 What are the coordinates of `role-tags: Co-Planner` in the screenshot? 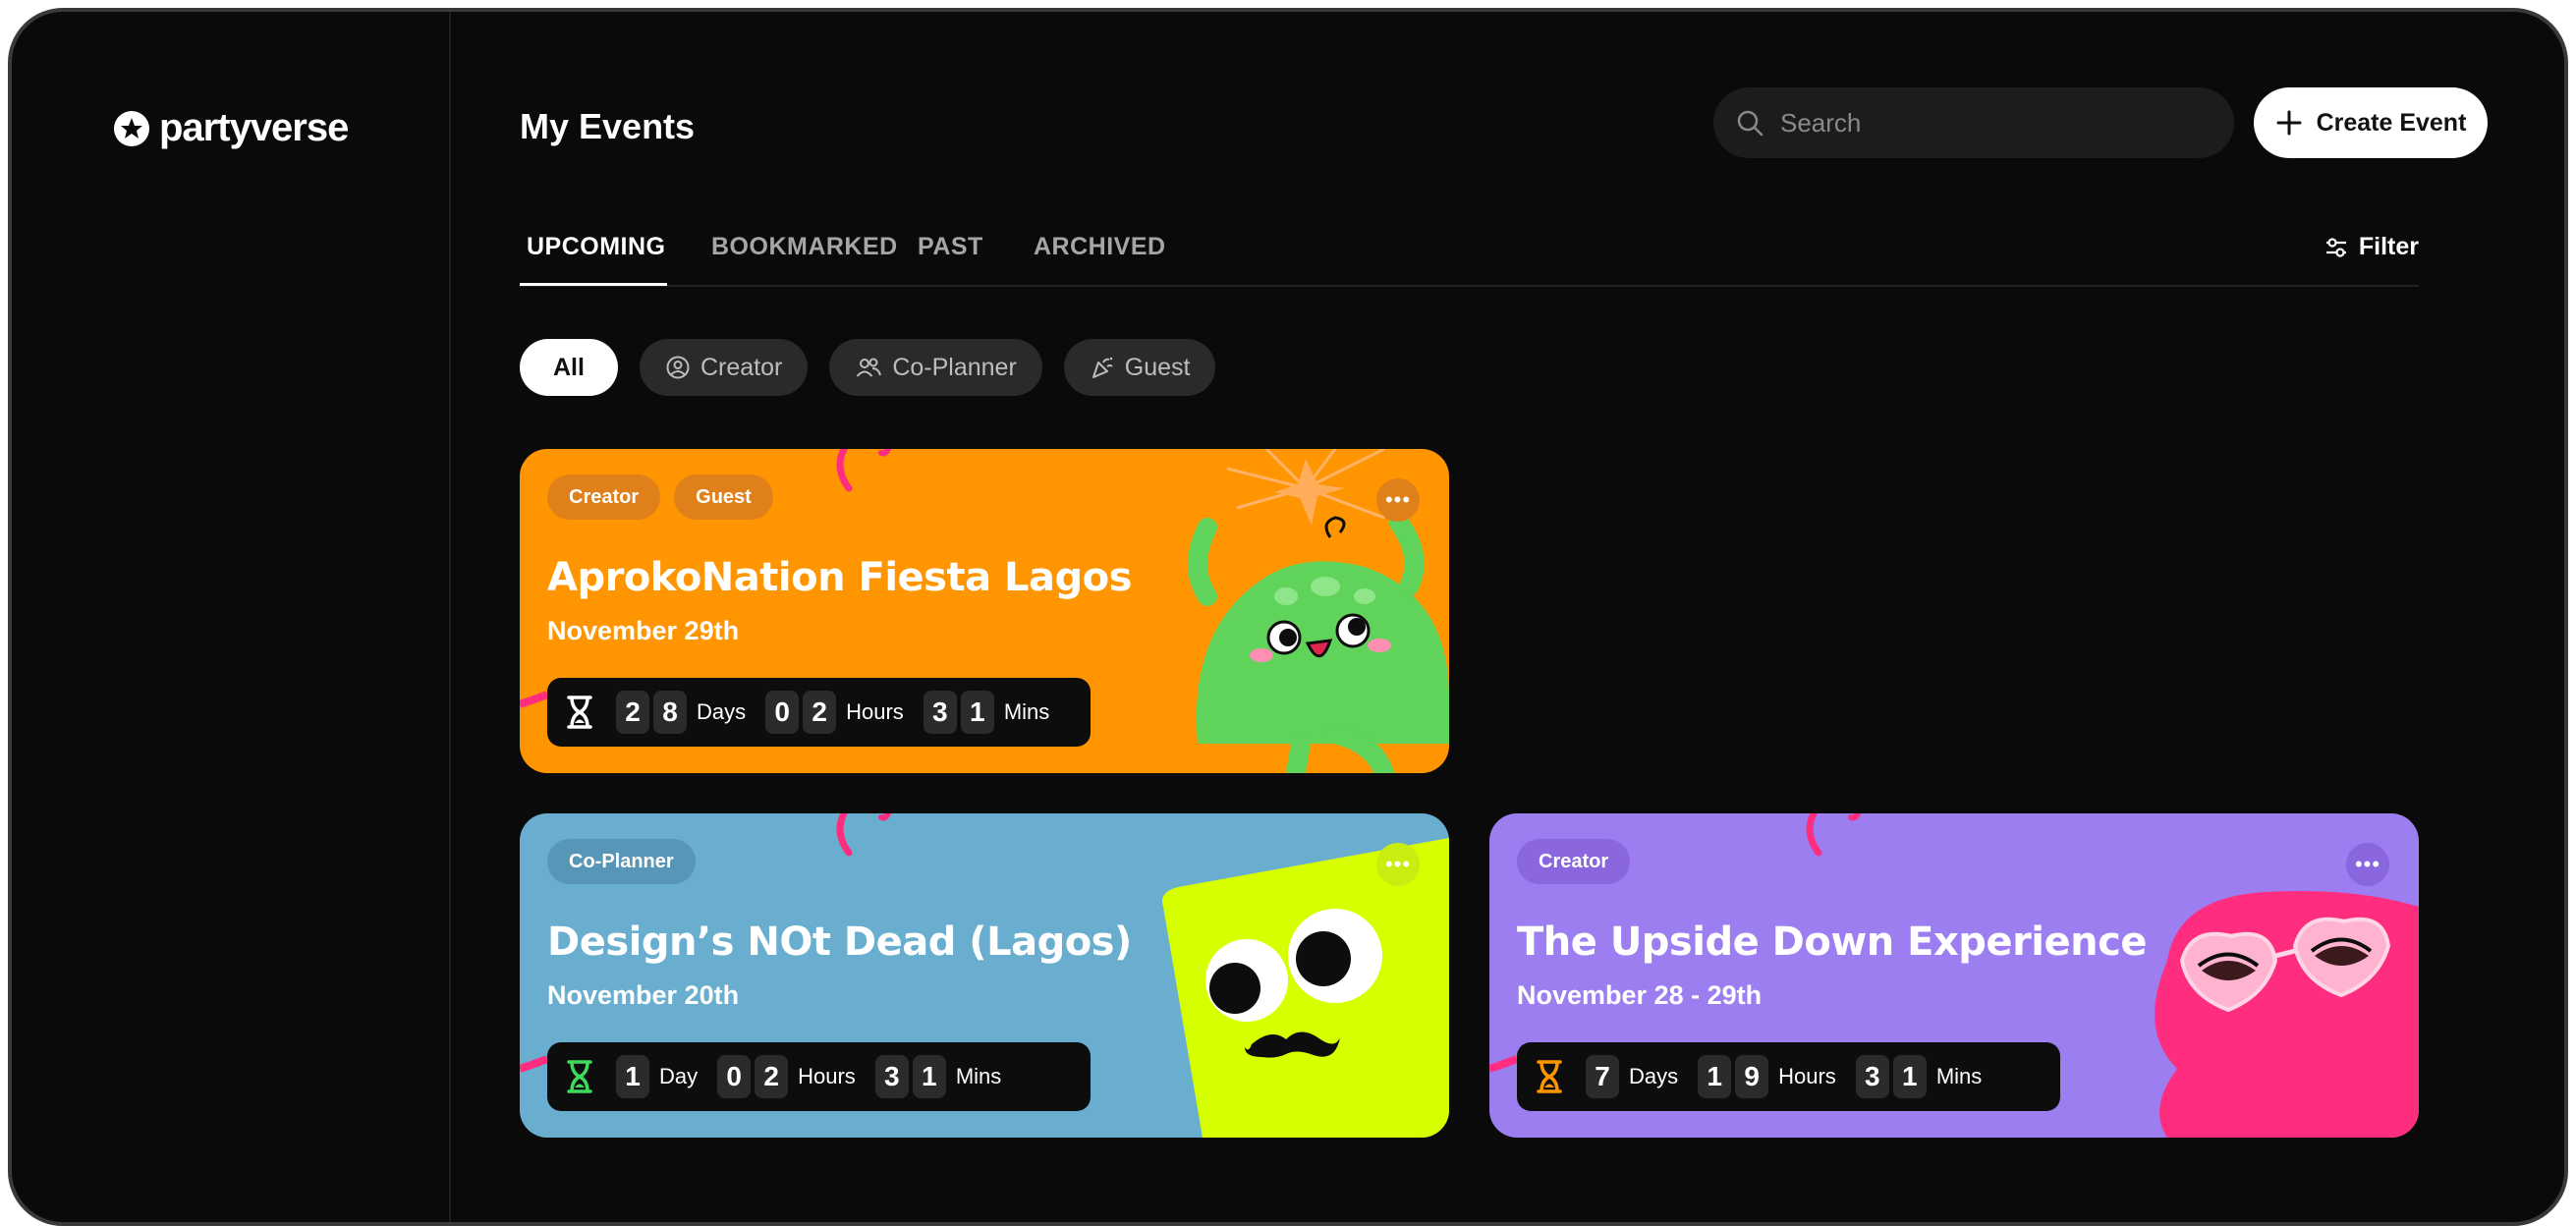 It's located at (621, 862).